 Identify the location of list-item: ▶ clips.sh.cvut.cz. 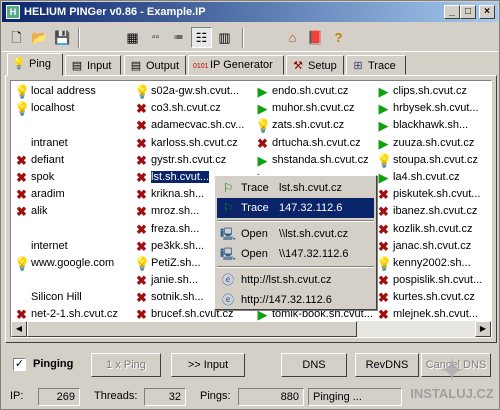
(433, 91).